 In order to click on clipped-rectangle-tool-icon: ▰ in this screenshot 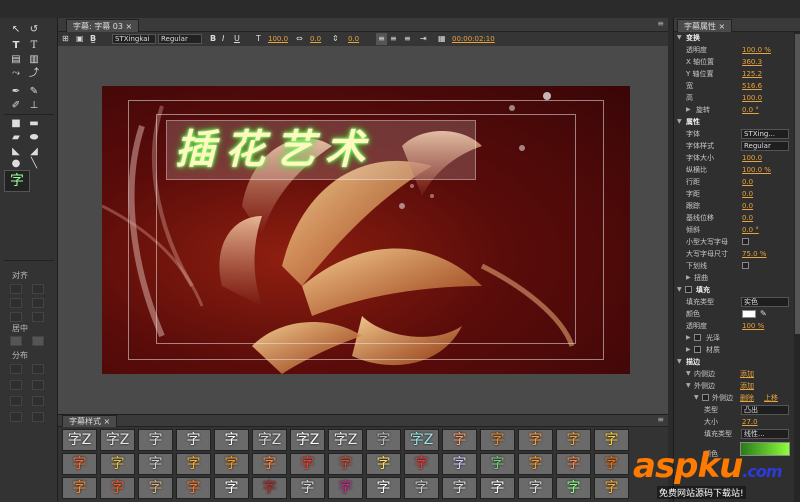, I will do `click(16, 138)`.